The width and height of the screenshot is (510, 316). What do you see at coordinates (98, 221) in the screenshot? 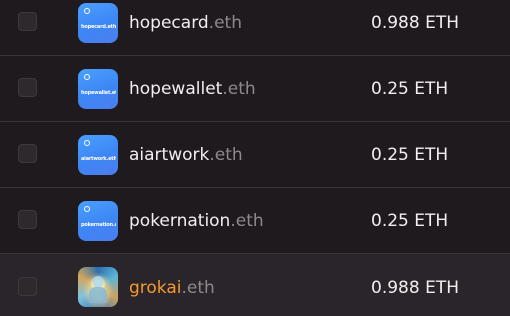
I see `domain-avatar: pokernation.eth` at bounding box center [98, 221].